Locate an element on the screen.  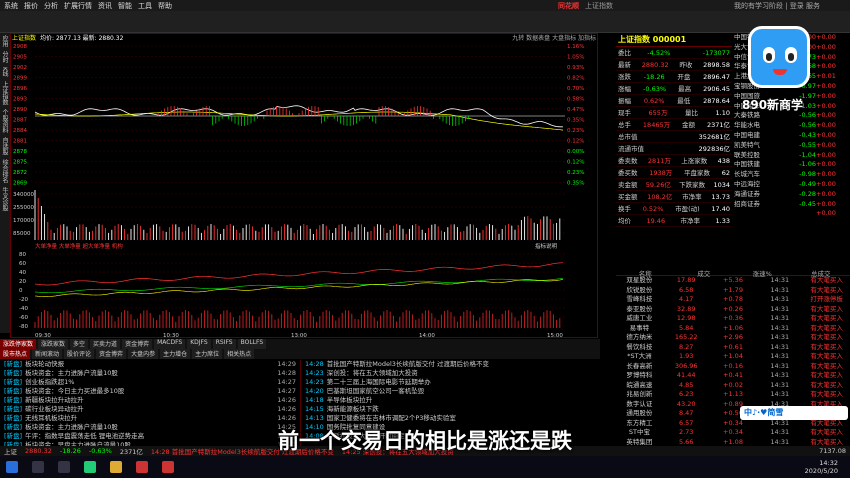
browser-icon is located at coordinates (90, 467).